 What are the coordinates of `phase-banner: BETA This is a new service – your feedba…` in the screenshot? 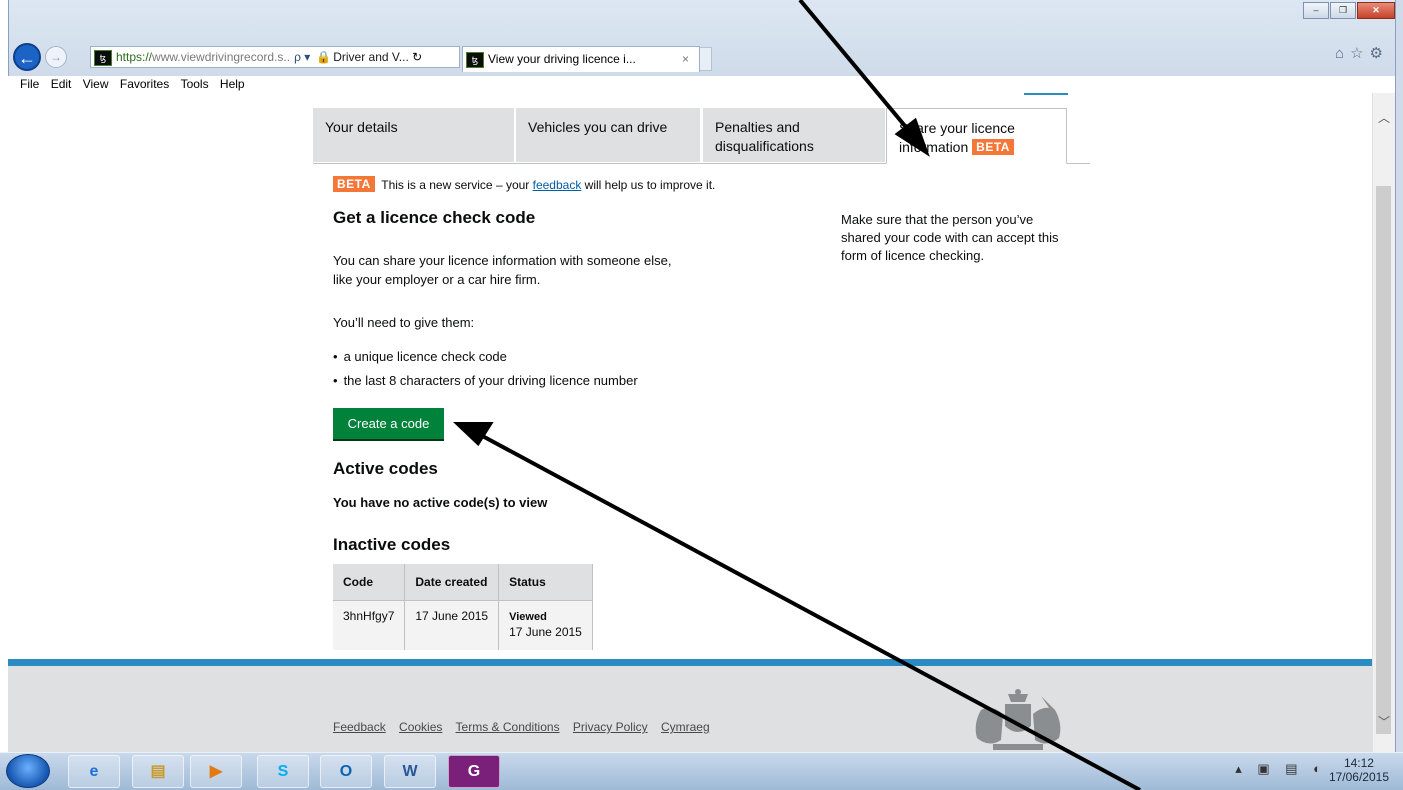 It's located at (524, 184).